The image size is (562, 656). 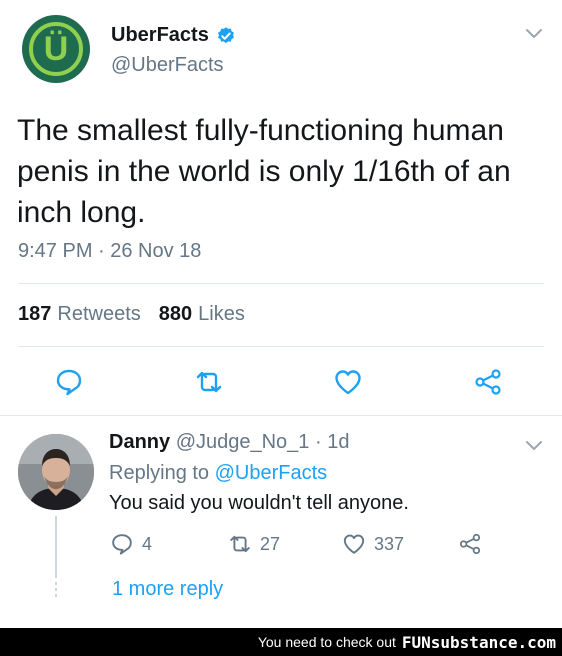 What do you see at coordinates (479, 642) in the screenshot?
I see `watermark-brand: FUNsubstance.com` at bounding box center [479, 642].